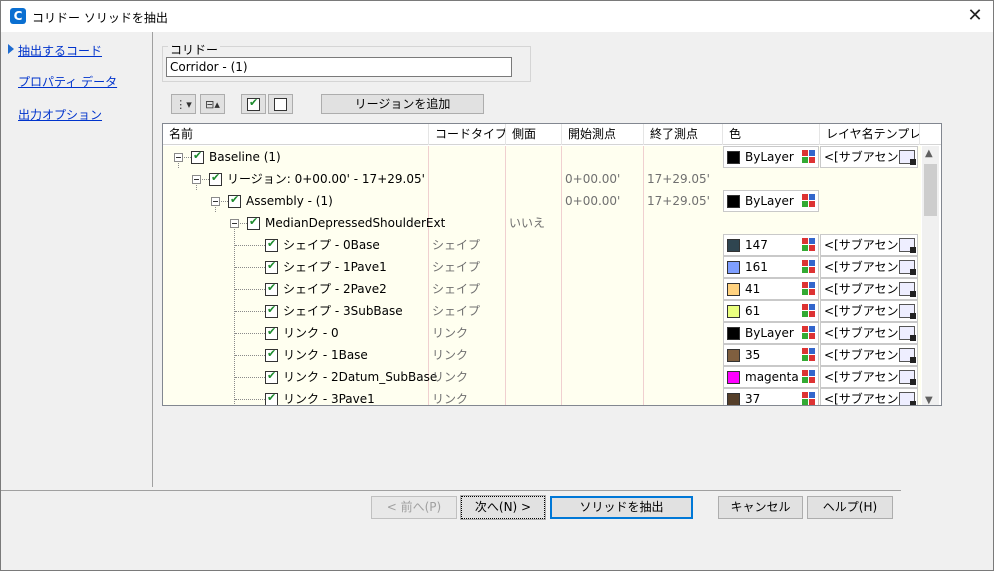  Describe the element at coordinates (771, 311) in the screenshot. I see `color-cell: 61` at that location.